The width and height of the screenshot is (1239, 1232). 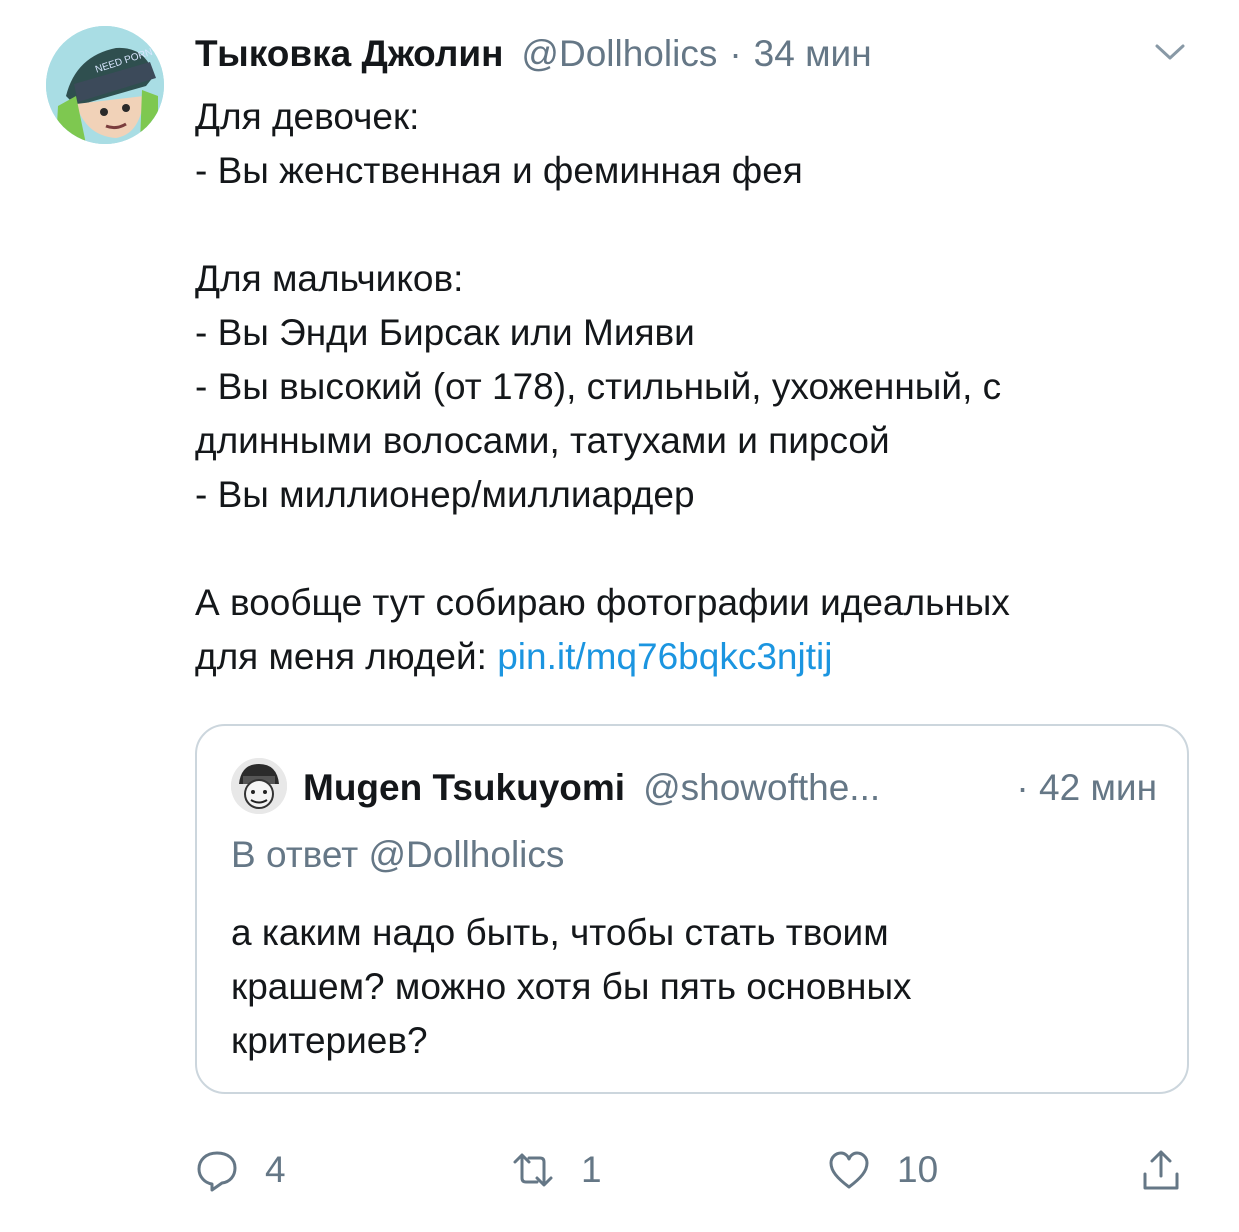 I want to click on tweet-line: - Вы Энди Бирсак или Мияви, so click(x=445, y=332).